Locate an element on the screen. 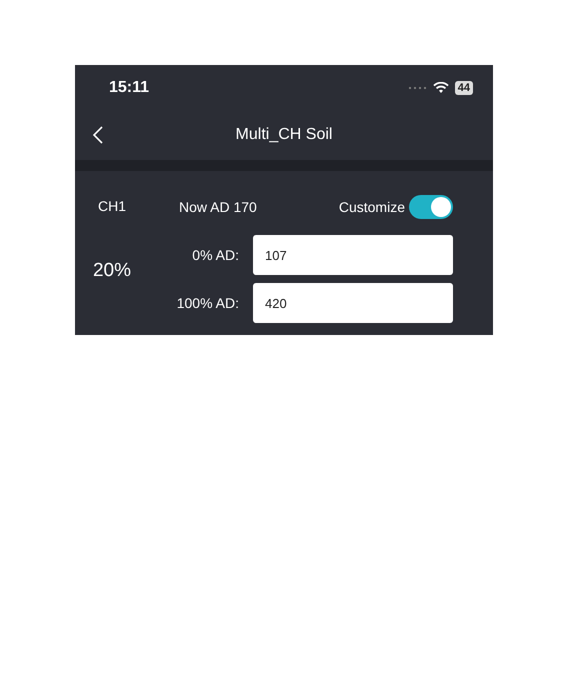  field-label: 0% AD: is located at coordinates (215, 255).